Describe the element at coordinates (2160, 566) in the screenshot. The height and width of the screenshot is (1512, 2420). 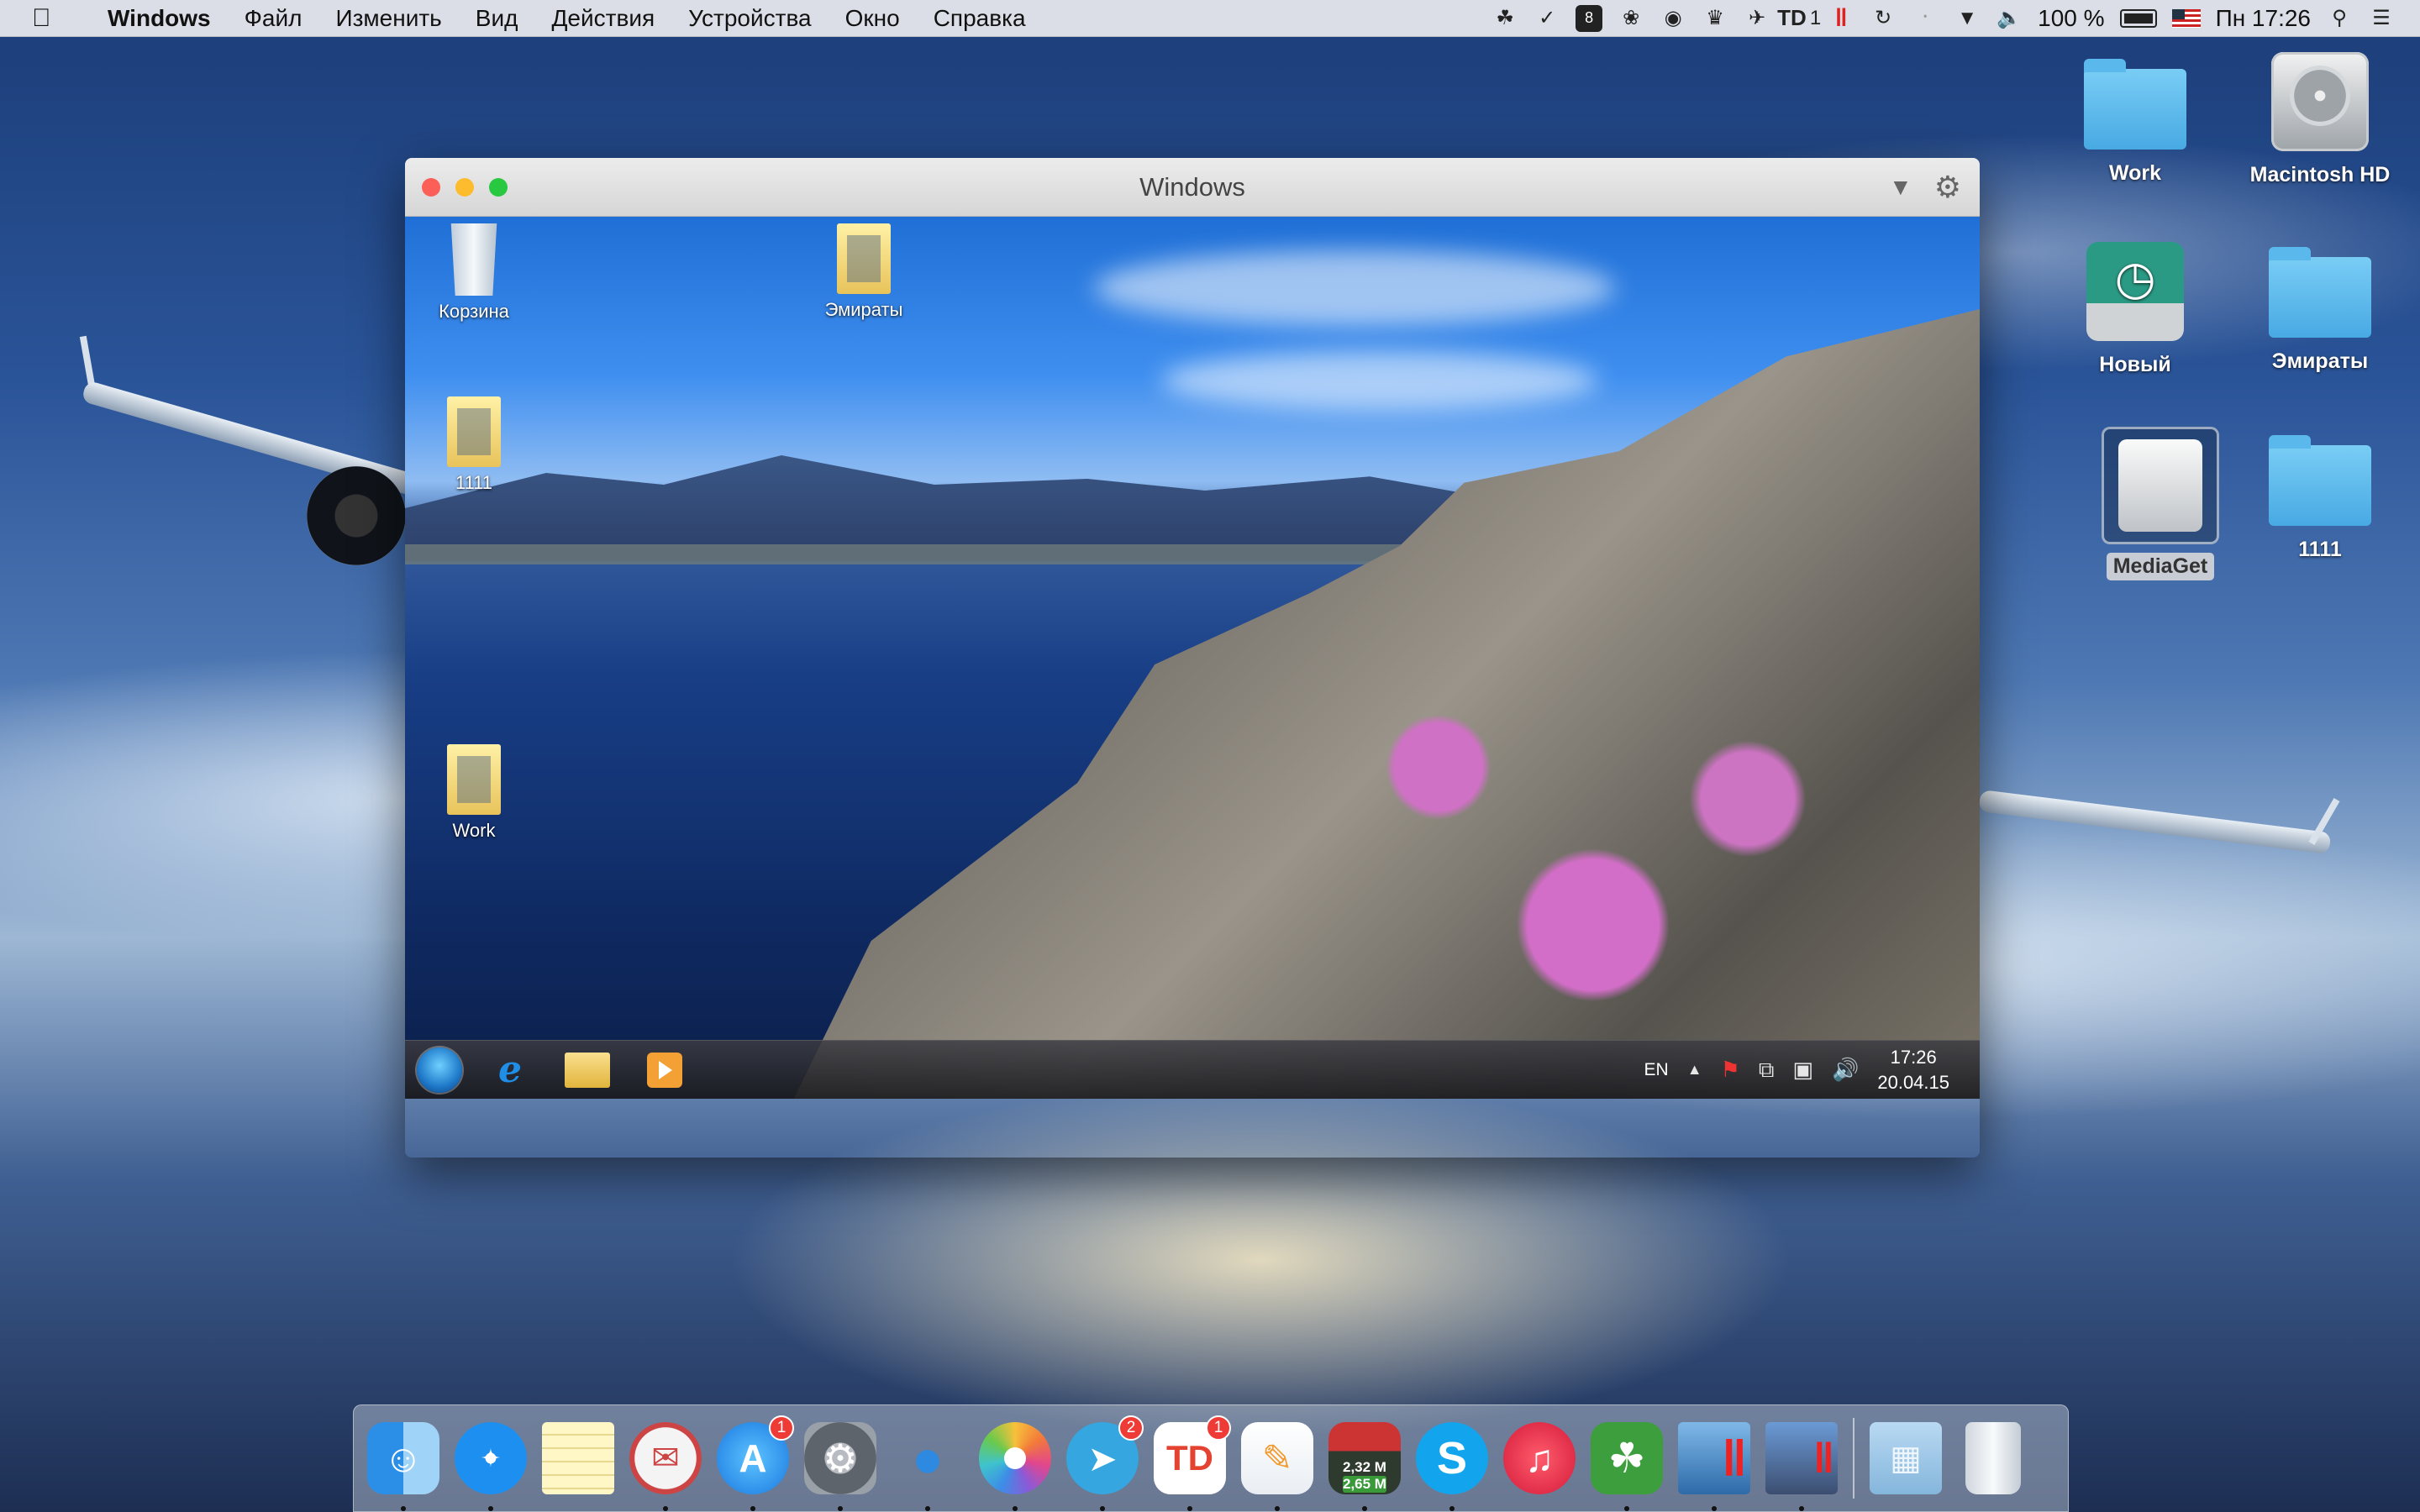
I see `desktop-icon-label: MediaGet` at that location.